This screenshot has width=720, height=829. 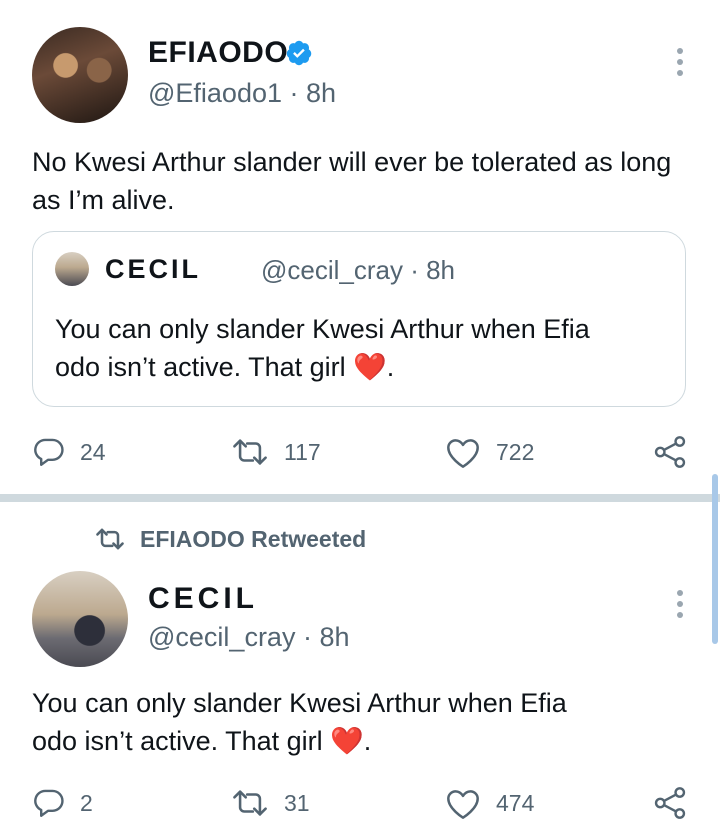 I want to click on quoted-avatar, so click(x=72, y=269).